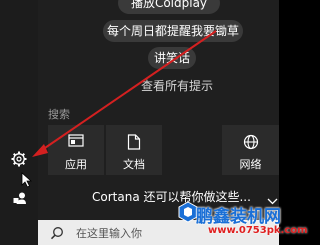 This screenshot has height=245, width=320. What do you see at coordinates (40, 150) in the screenshot?
I see `arrow-head` at bounding box center [40, 150].